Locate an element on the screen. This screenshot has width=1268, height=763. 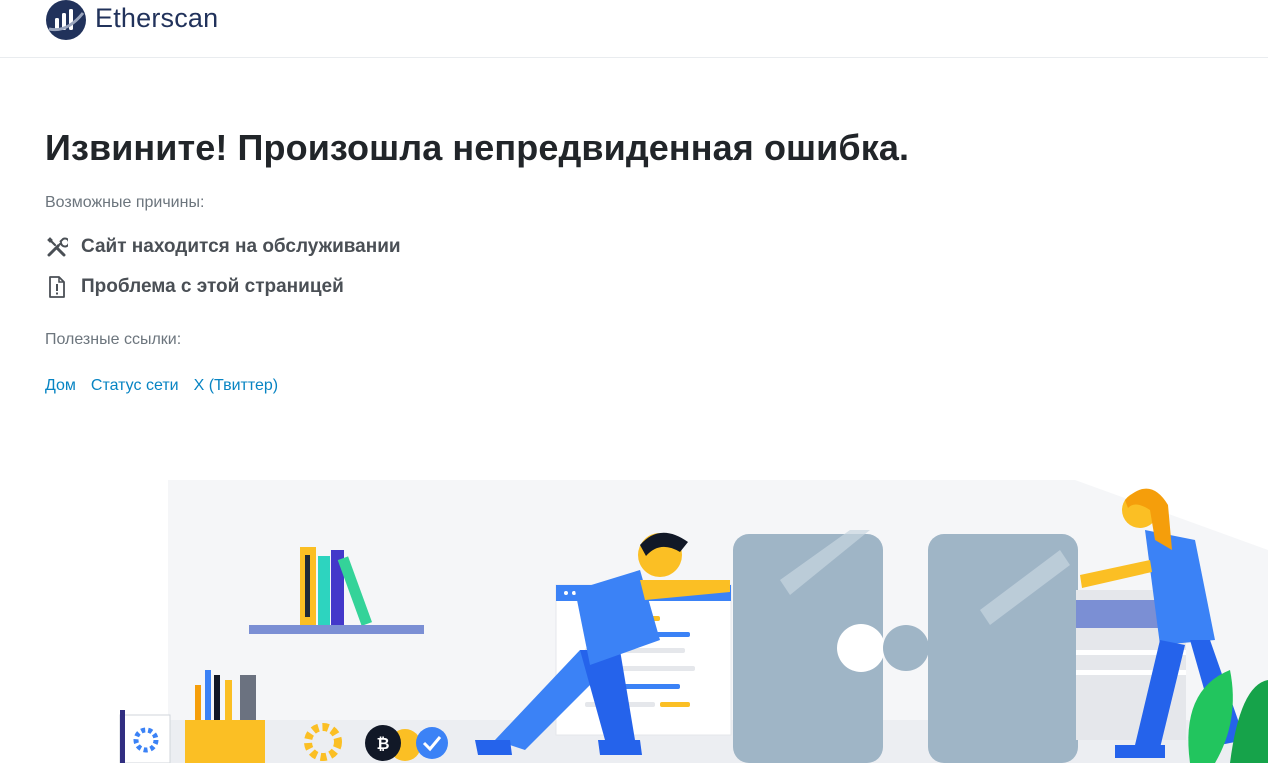
link-home: Дом is located at coordinates (60, 386).